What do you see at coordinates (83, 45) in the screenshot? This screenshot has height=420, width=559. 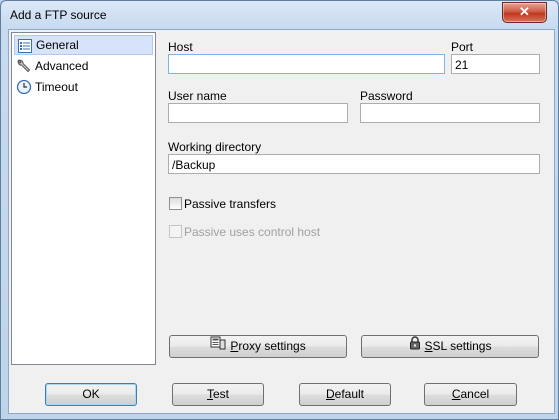 I see `nav-item-general: General` at bounding box center [83, 45].